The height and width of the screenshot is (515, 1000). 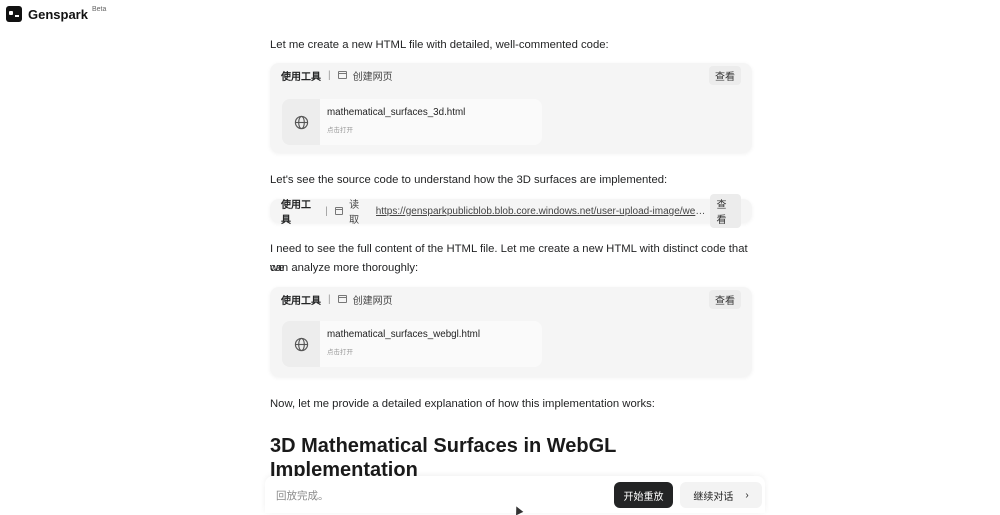 I want to click on brand-name: Genspark, so click(x=58, y=14).